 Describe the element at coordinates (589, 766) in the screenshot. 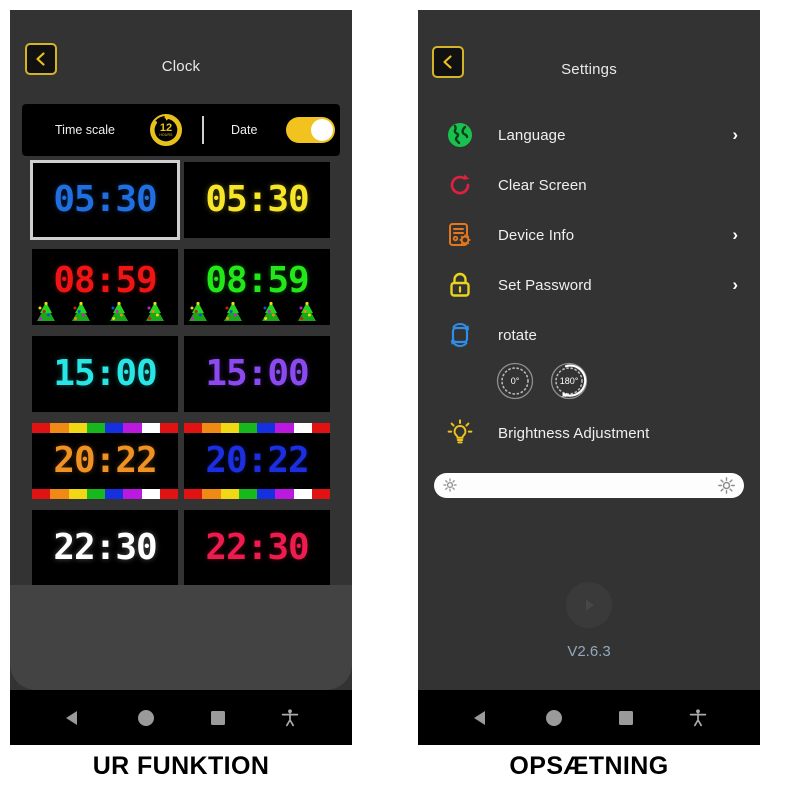

I see `caption-settings: OPSÆTNING` at that location.